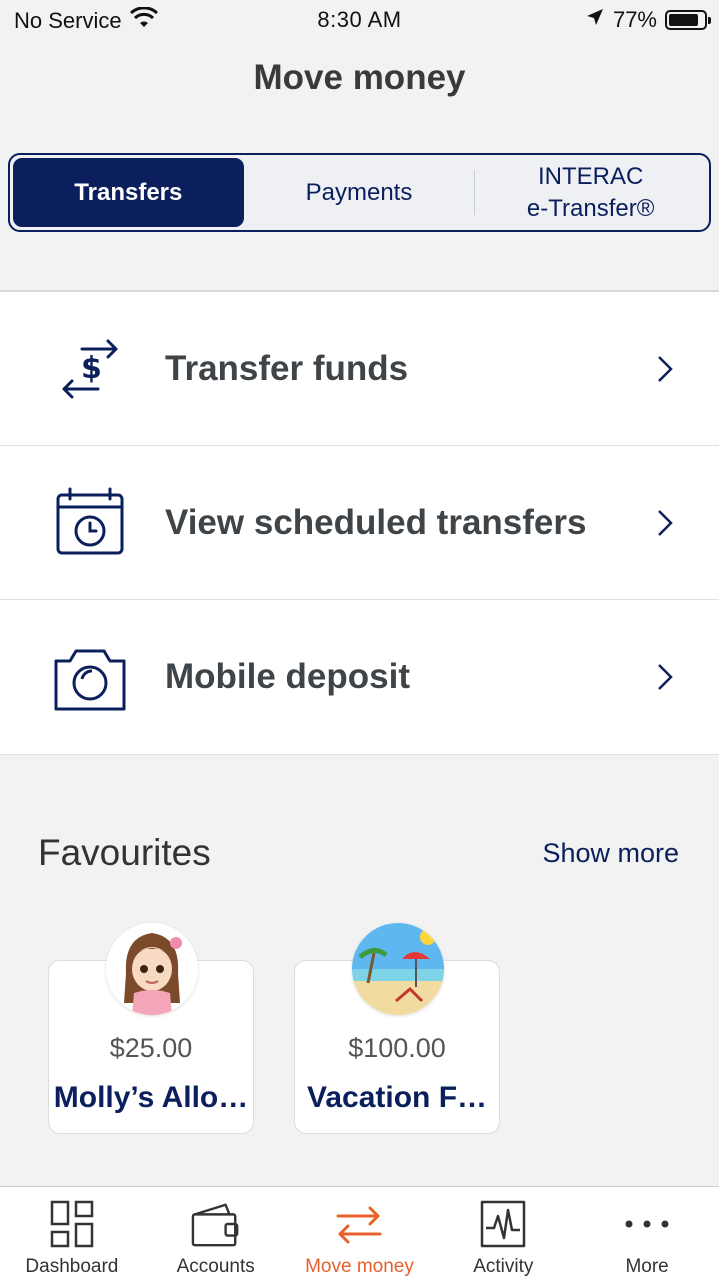 This screenshot has width=719, height=1280. What do you see at coordinates (128, 192) in the screenshot?
I see `tab-transfers: Transfers` at bounding box center [128, 192].